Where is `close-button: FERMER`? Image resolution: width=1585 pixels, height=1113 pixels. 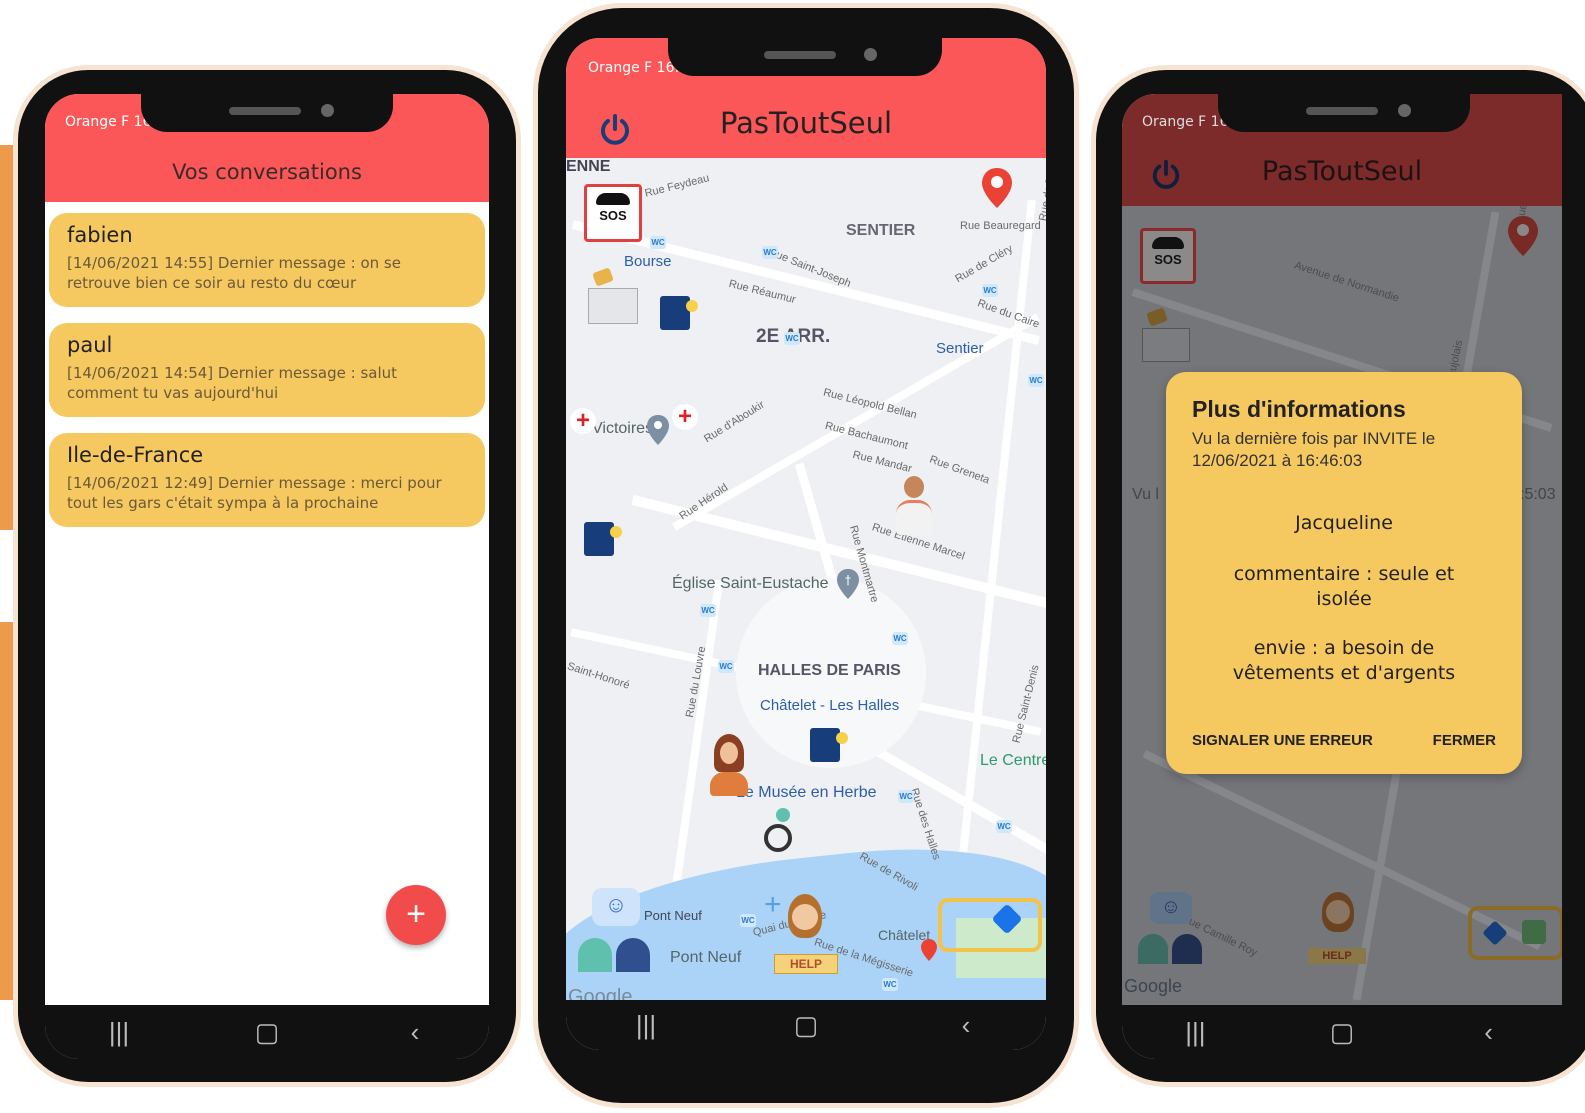
close-button: FERMER is located at coordinates (1464, 740).